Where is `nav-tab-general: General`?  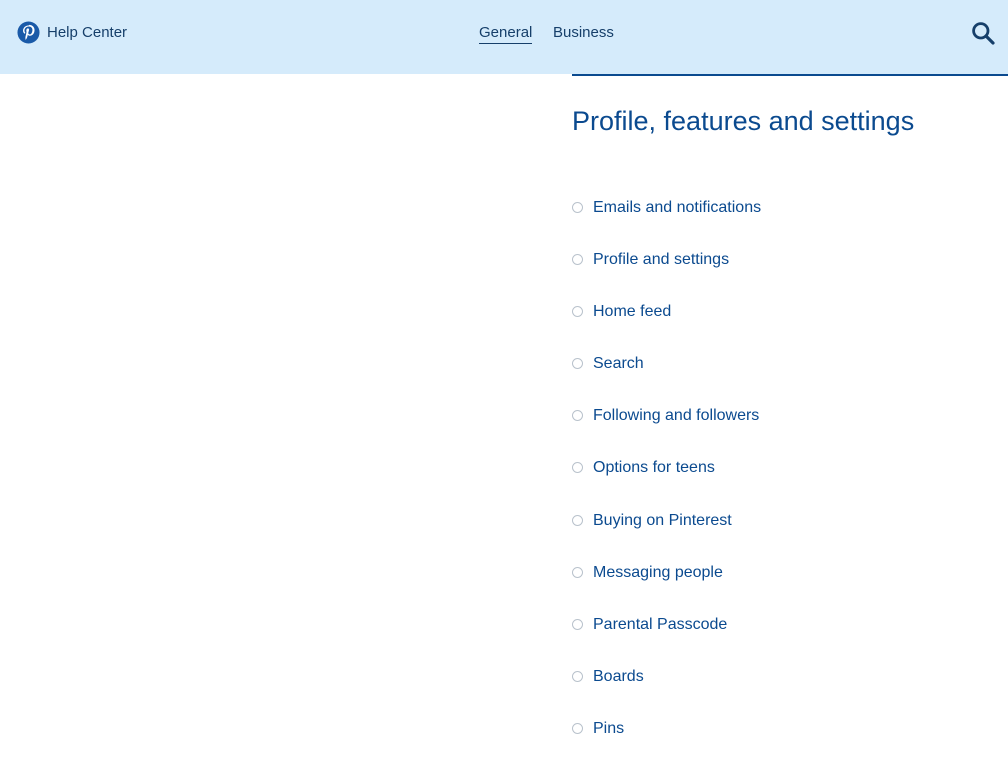 nav-tab-general: General is located at coordinates (506, 34).